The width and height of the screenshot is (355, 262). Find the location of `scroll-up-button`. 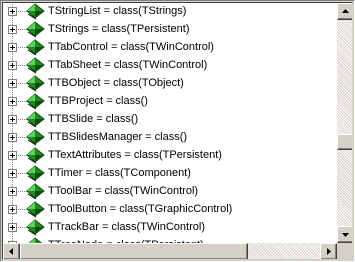

scroll-up-button is located at coordinates (344, 11).